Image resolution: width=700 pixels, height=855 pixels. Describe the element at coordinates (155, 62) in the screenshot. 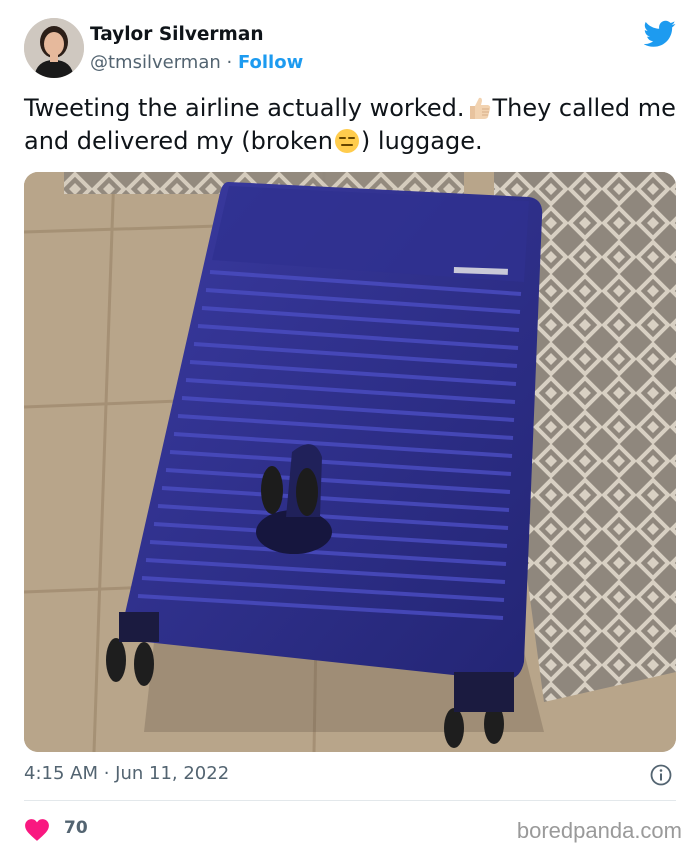

I see `author-handle: @tmsilverman` at that location.